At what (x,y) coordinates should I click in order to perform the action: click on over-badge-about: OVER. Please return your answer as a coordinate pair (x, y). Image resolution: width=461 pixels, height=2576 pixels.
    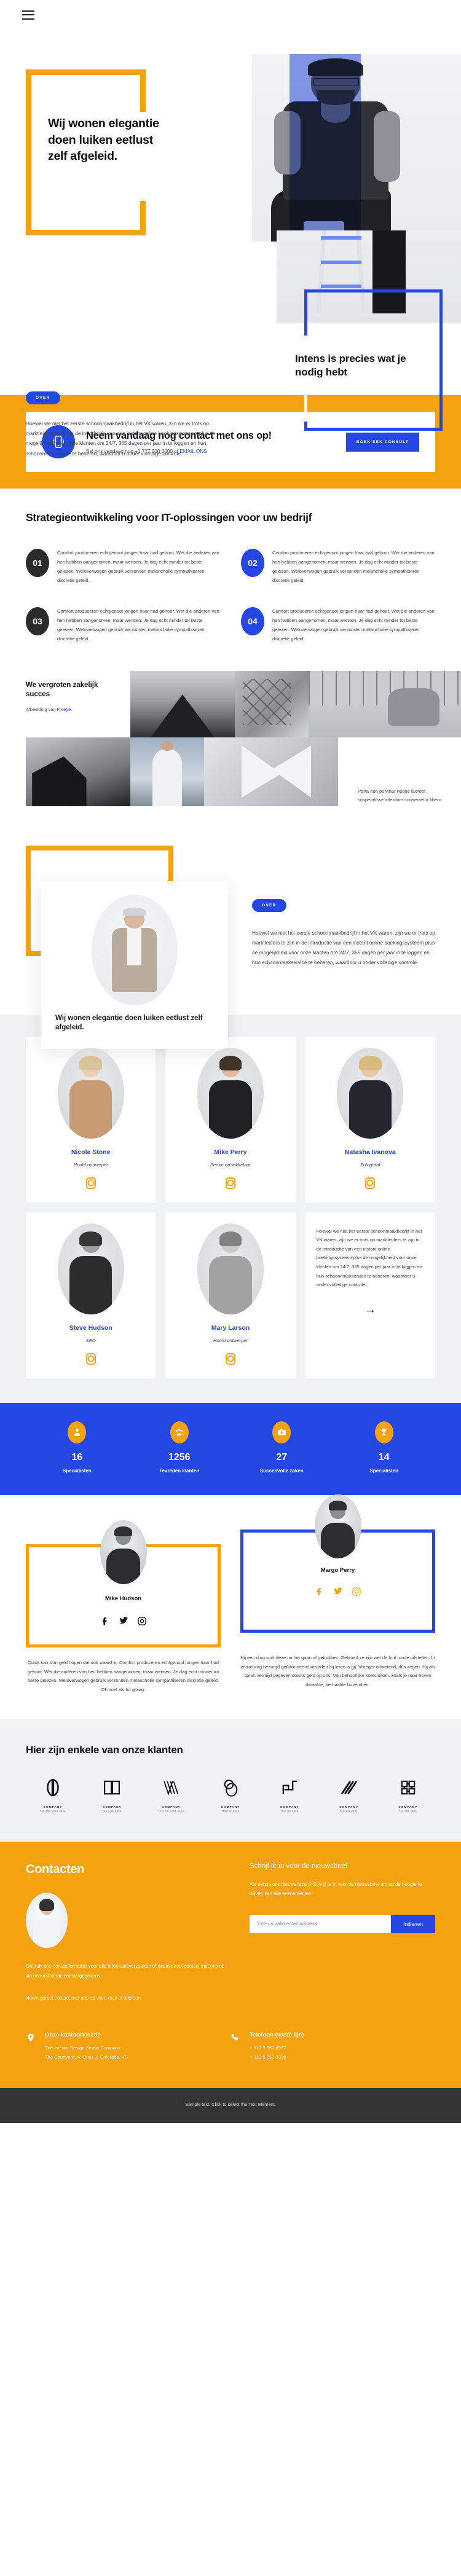
    Looking at the image, I should click on (344, 905).